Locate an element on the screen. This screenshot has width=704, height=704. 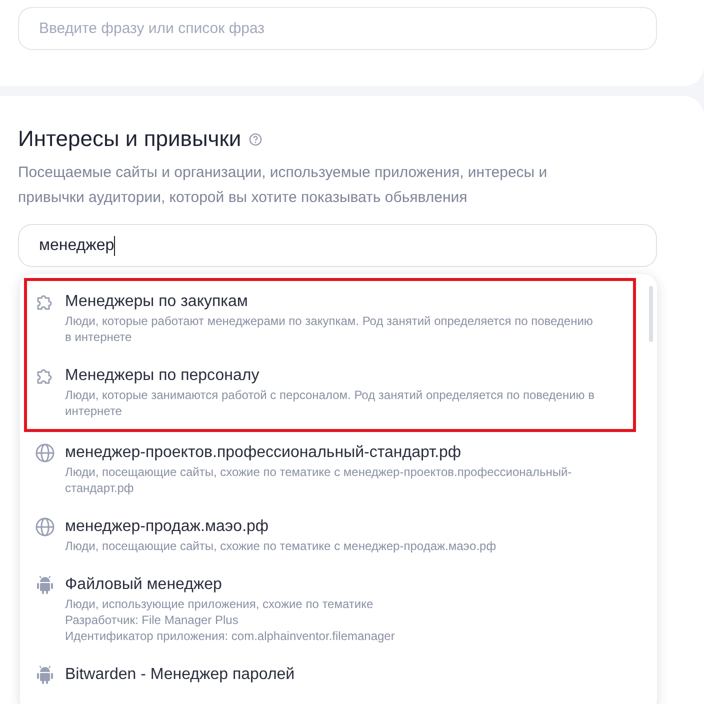
suggestion-title: Файловый менеджер is located at coordinates (144, 585).